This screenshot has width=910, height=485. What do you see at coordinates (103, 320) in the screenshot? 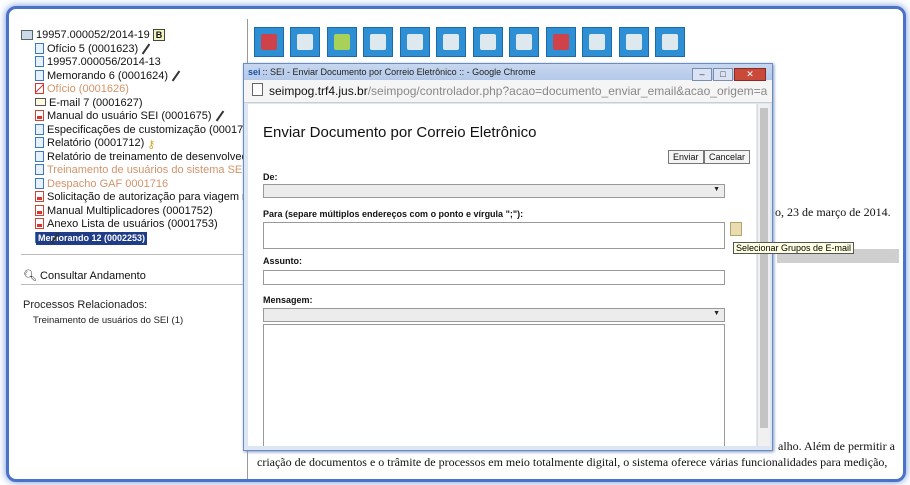
I see `related-item: Treinamento de usuários do SEI (1)` at bounding box center [103, 320].